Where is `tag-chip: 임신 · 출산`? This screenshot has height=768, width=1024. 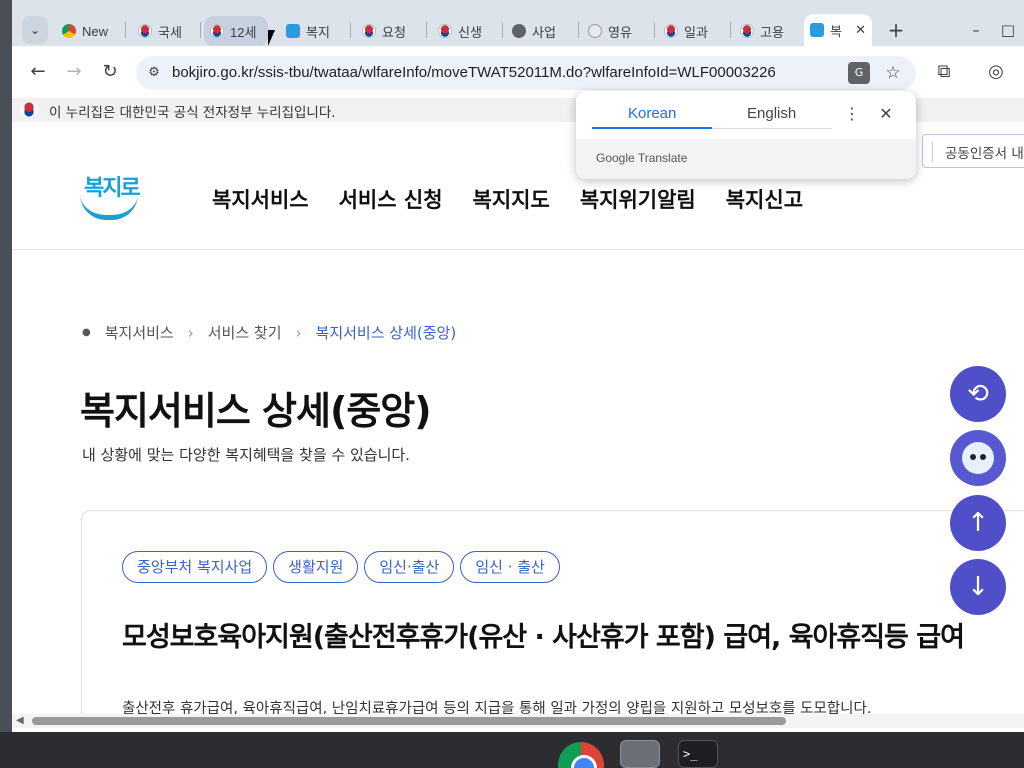
tag-chip: 임신 · 출산 is located at coordinates (510, 567).